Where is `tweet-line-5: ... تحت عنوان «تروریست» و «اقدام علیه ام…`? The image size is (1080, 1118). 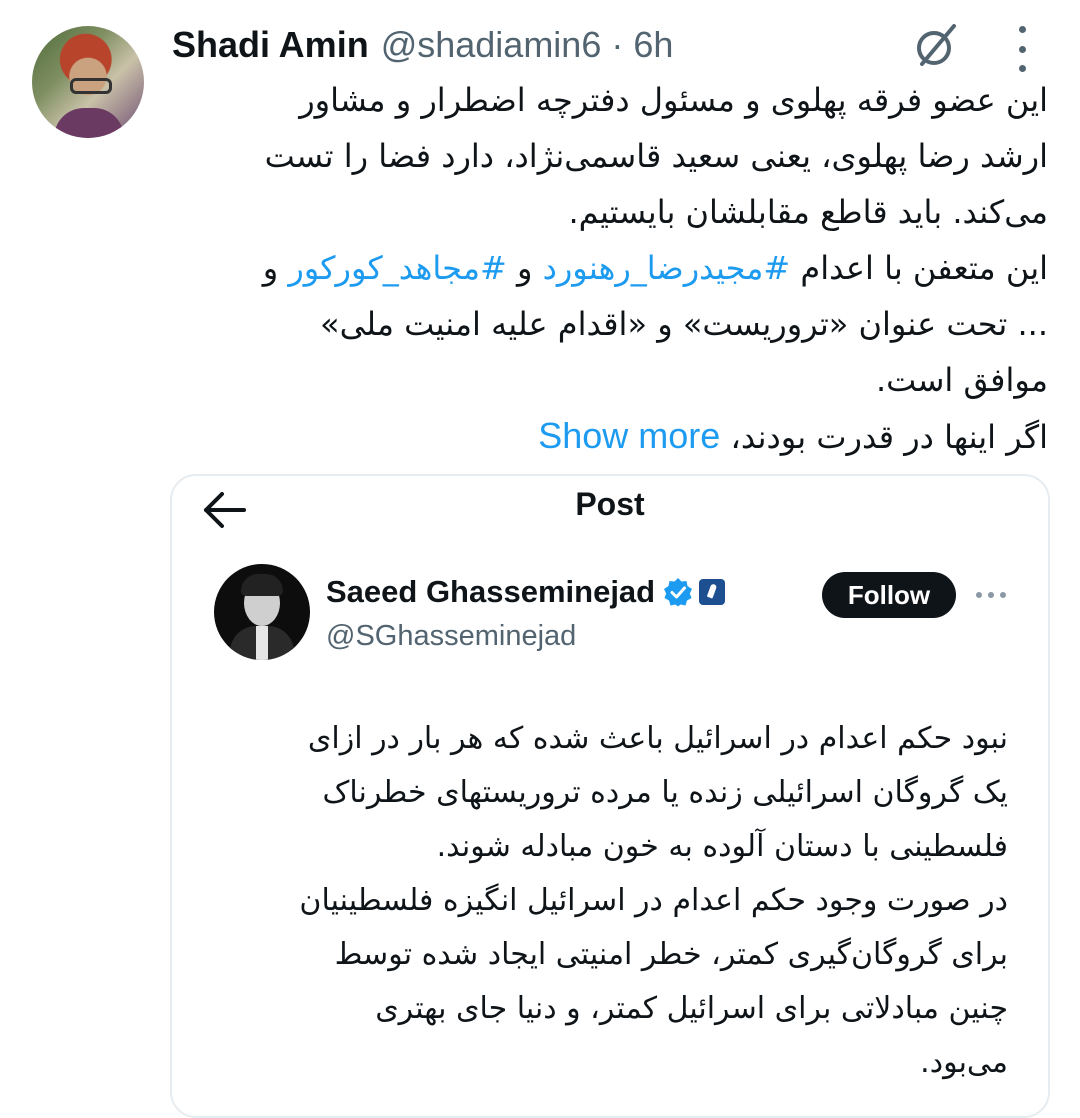 tweet-line-5: ... تحت عنوان «تروریست» و «اقدام علیه ام… is located at coordinates (683, 324).